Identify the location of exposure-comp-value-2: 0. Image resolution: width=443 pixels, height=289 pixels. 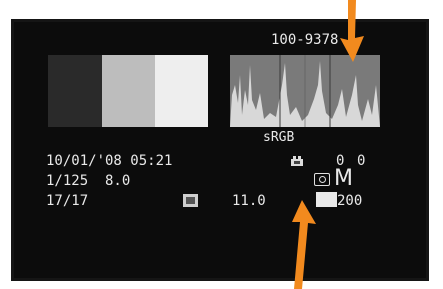
(361, 161).